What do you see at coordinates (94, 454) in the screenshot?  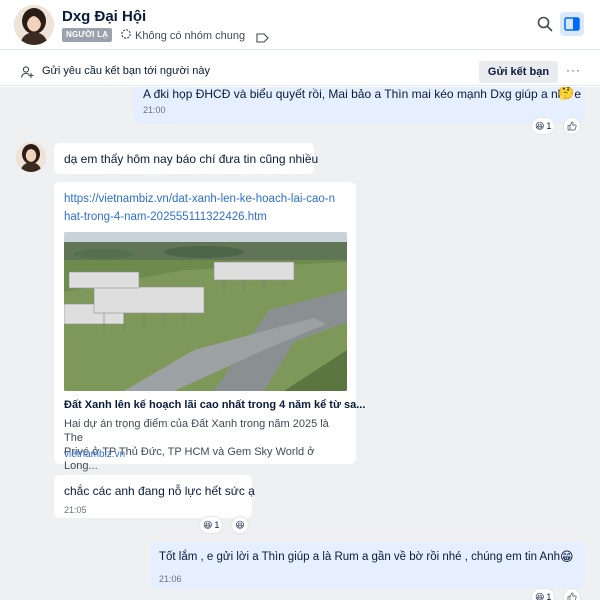 I see `link-domain: vietnambiz.vn` at bounding box center [94, 454].